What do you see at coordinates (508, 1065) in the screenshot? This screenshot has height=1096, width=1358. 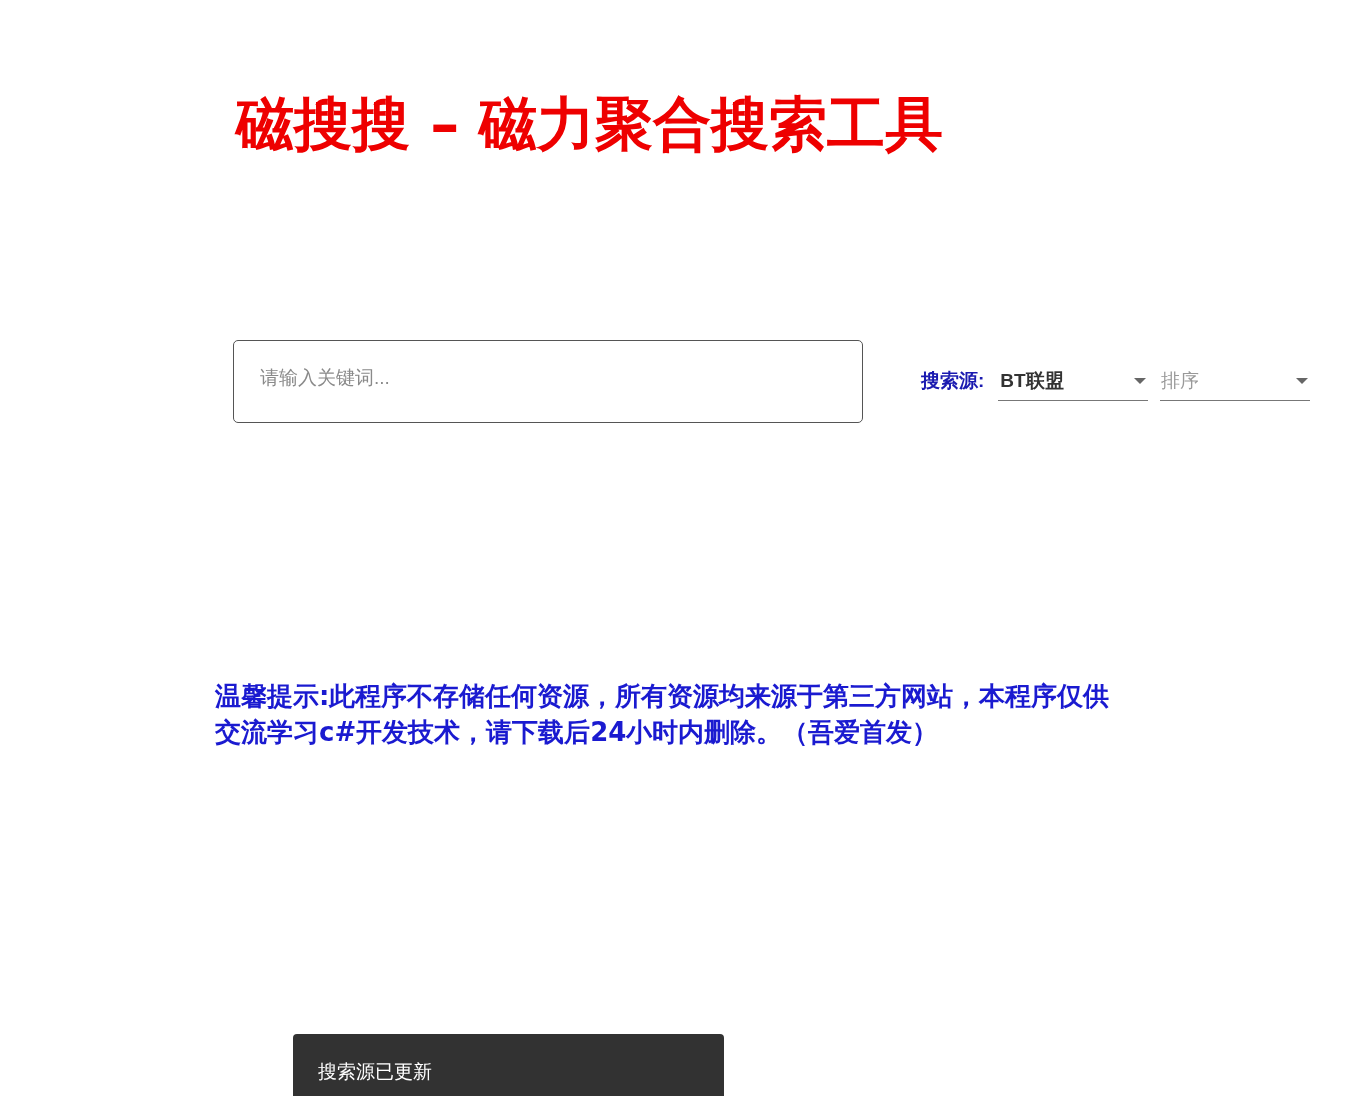 I see `snackbar: 搜索源已更新` at bounding box center [508, 1065].